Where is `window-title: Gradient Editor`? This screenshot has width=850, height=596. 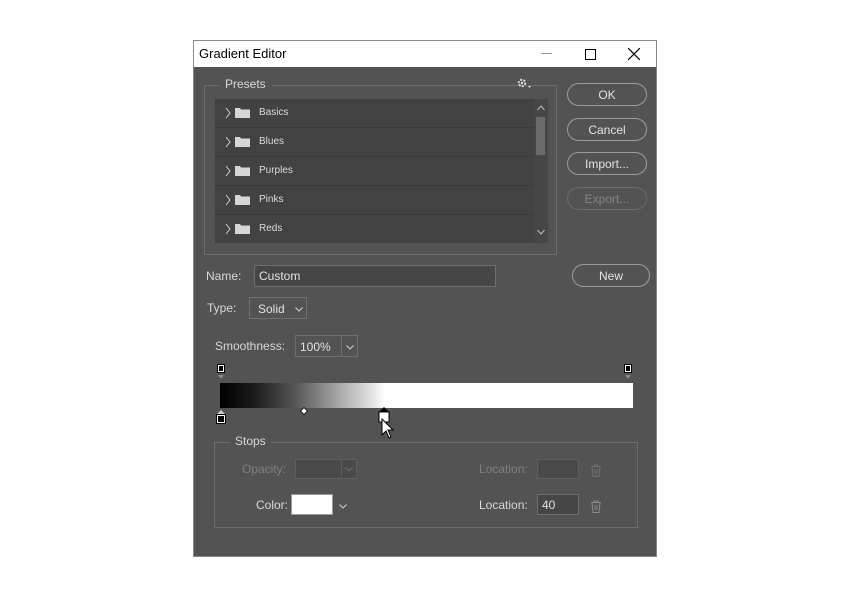
window-title: Gradient Editor is located at coordinates (243, 53).